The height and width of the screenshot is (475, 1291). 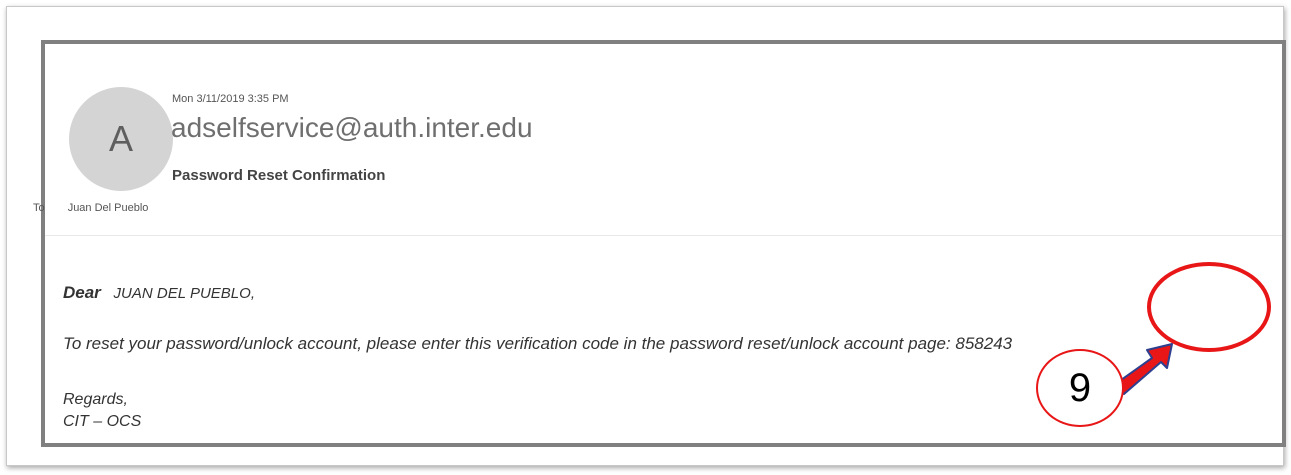 What do you see at coordinates (230, 99) in the screenshot?
I see `email-timestamp: Mon 3/11/2019 3:35 PM` at bounding box center [230, 99].